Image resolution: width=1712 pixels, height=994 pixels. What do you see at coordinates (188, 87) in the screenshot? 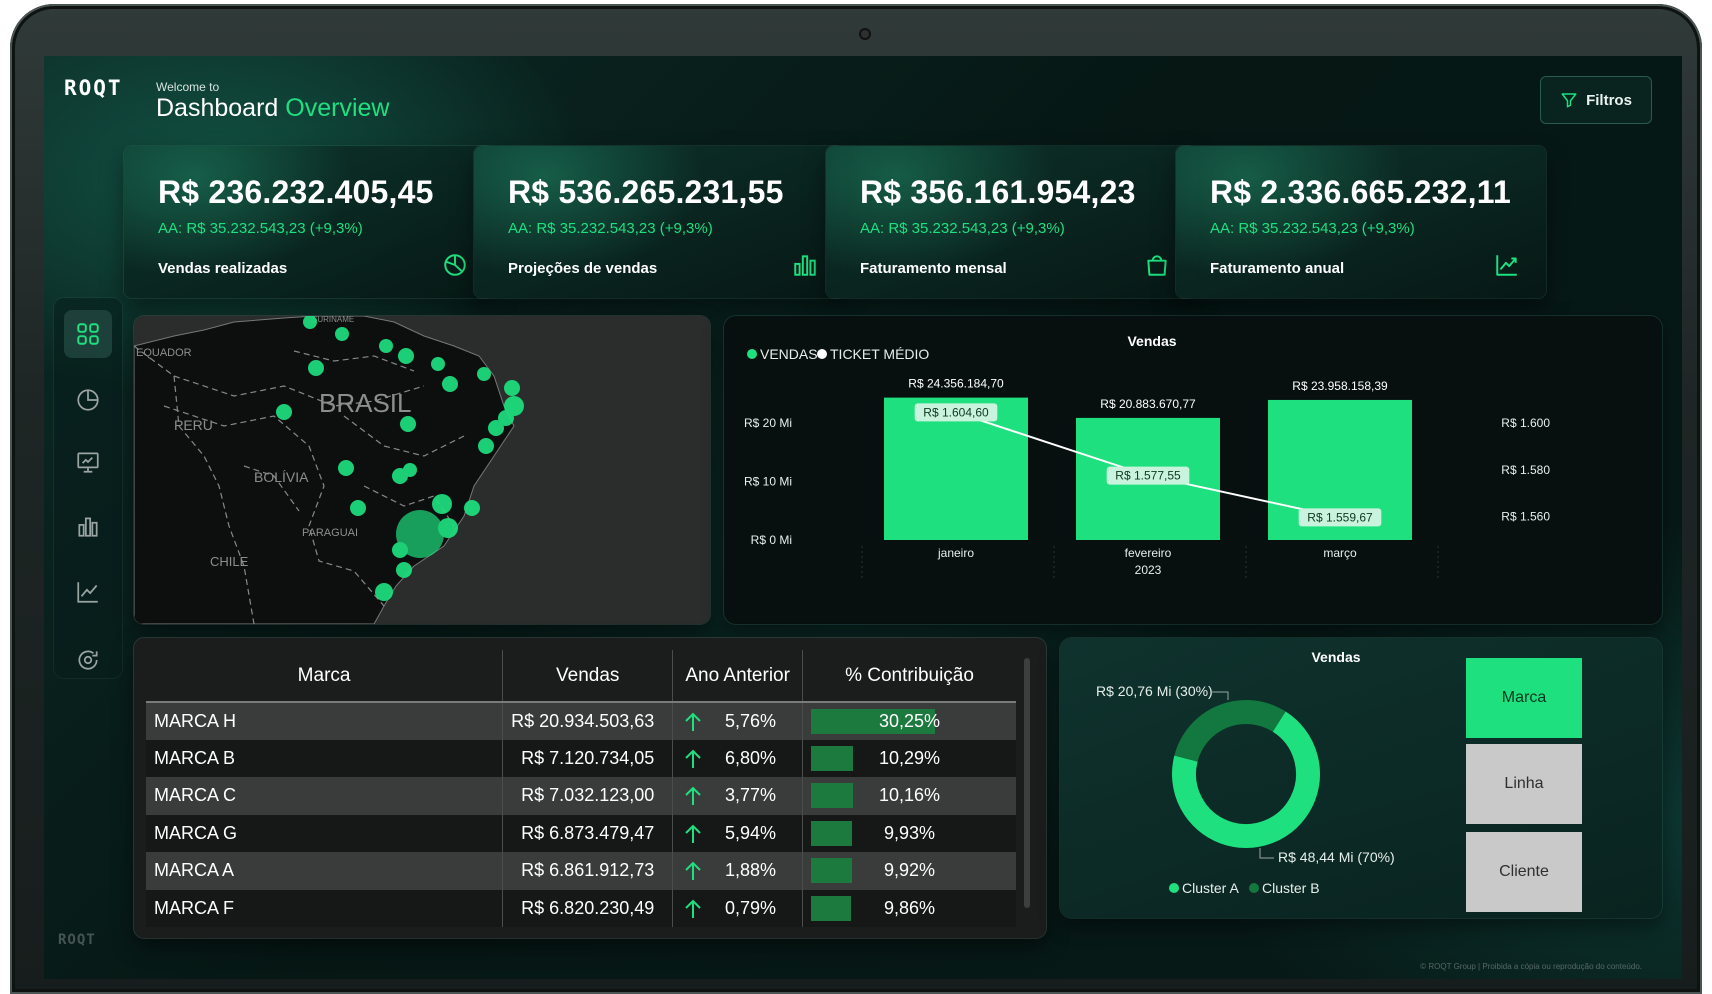
I see `welcome-text: Welcome to` at bounding box center [188, 87].